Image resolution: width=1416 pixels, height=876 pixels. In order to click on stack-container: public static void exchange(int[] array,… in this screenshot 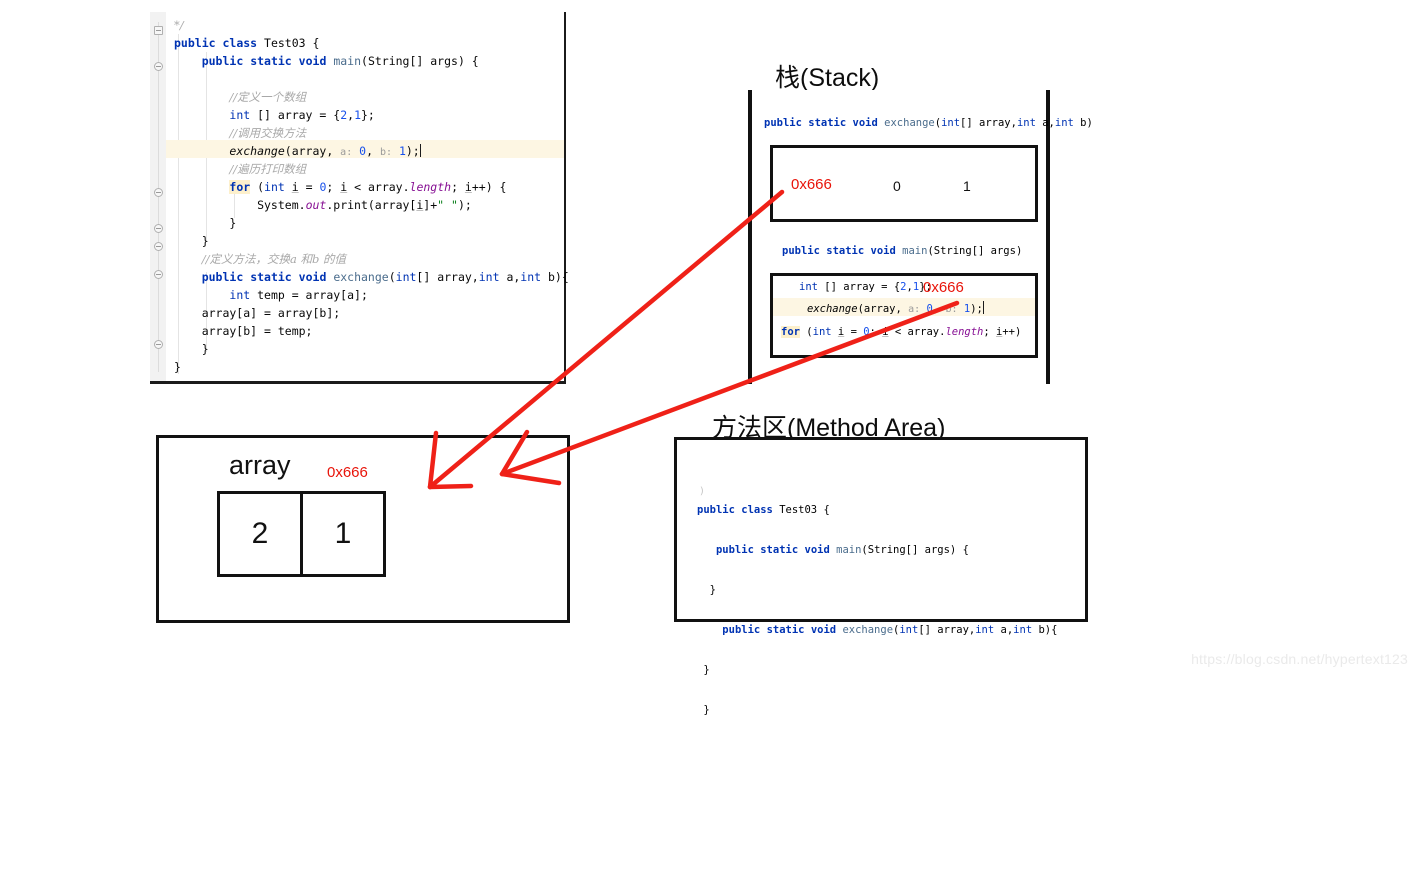, I will do `click(920, 237)`.